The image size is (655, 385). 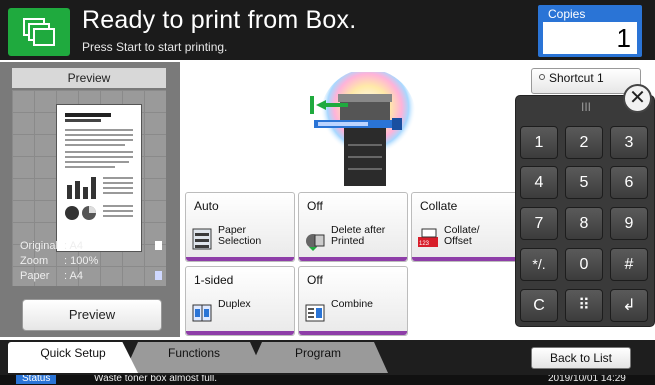 What do you see at coordinates (59, 261) in the screenshot?
I see `zoom-info: Zoom : 100%` at bounding box center [59, 261].